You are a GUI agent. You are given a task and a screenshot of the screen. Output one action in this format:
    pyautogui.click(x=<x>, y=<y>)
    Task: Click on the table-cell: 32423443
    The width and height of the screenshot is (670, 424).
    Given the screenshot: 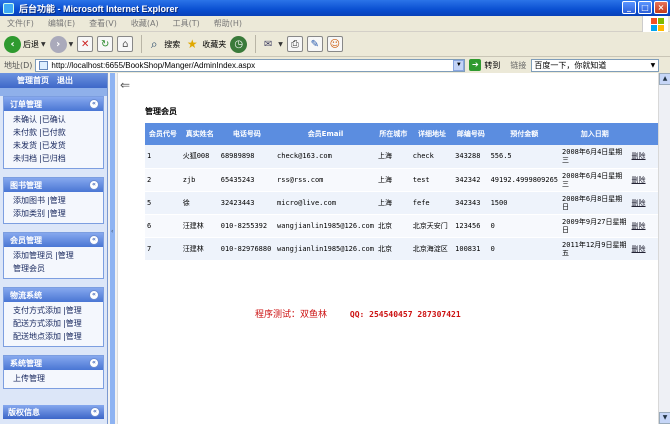 What is the action you would take?
    pyautogui.click(x=247, y=203)
    